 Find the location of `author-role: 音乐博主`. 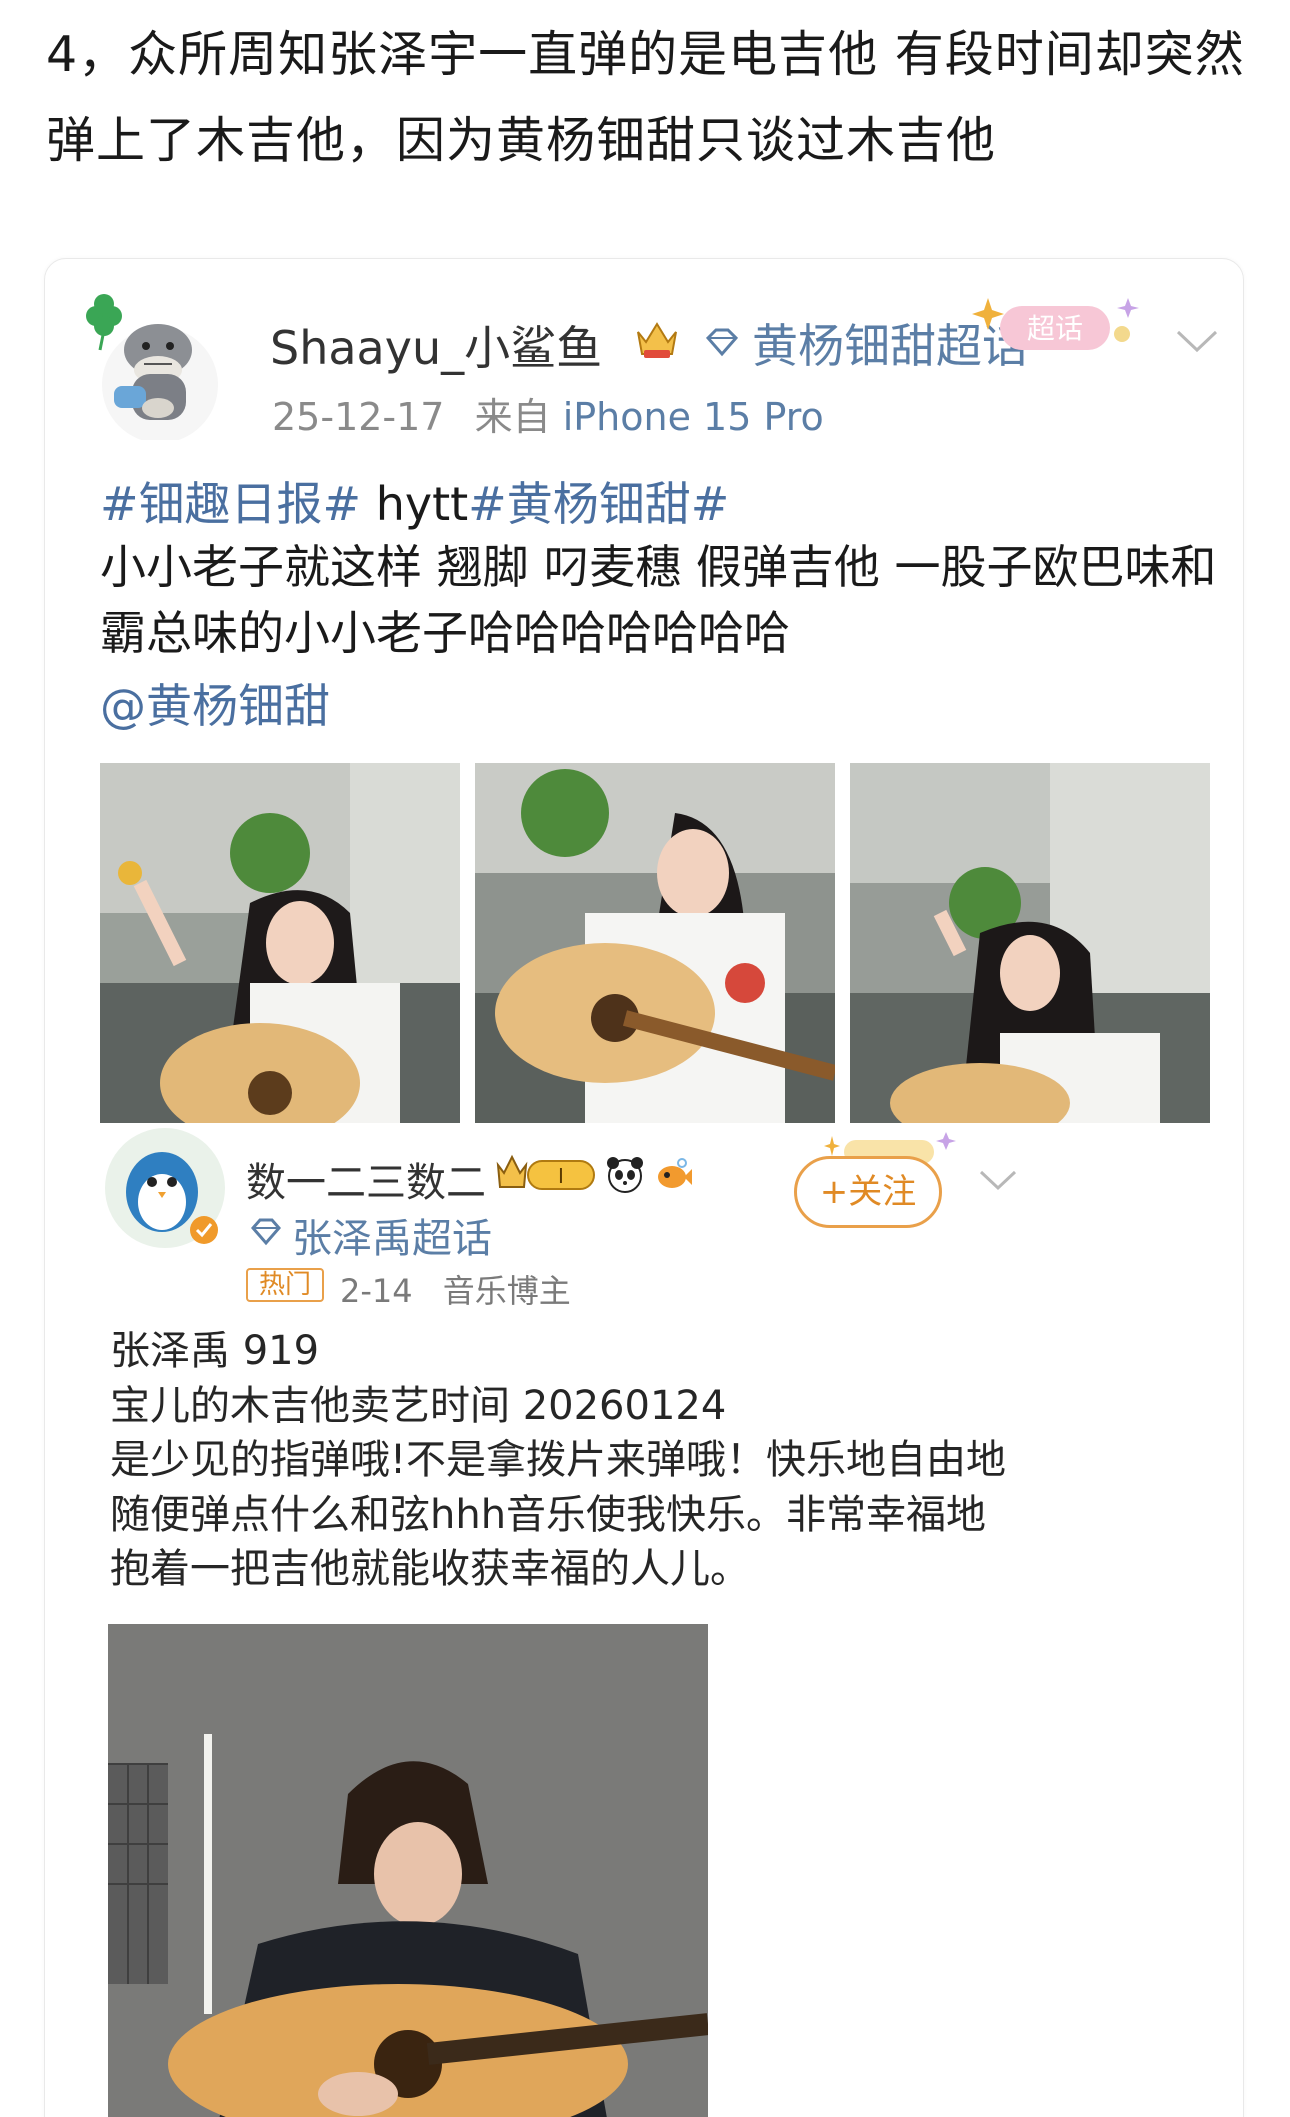

author-role: 音乐博主 is located at coordinates (506, 1291).